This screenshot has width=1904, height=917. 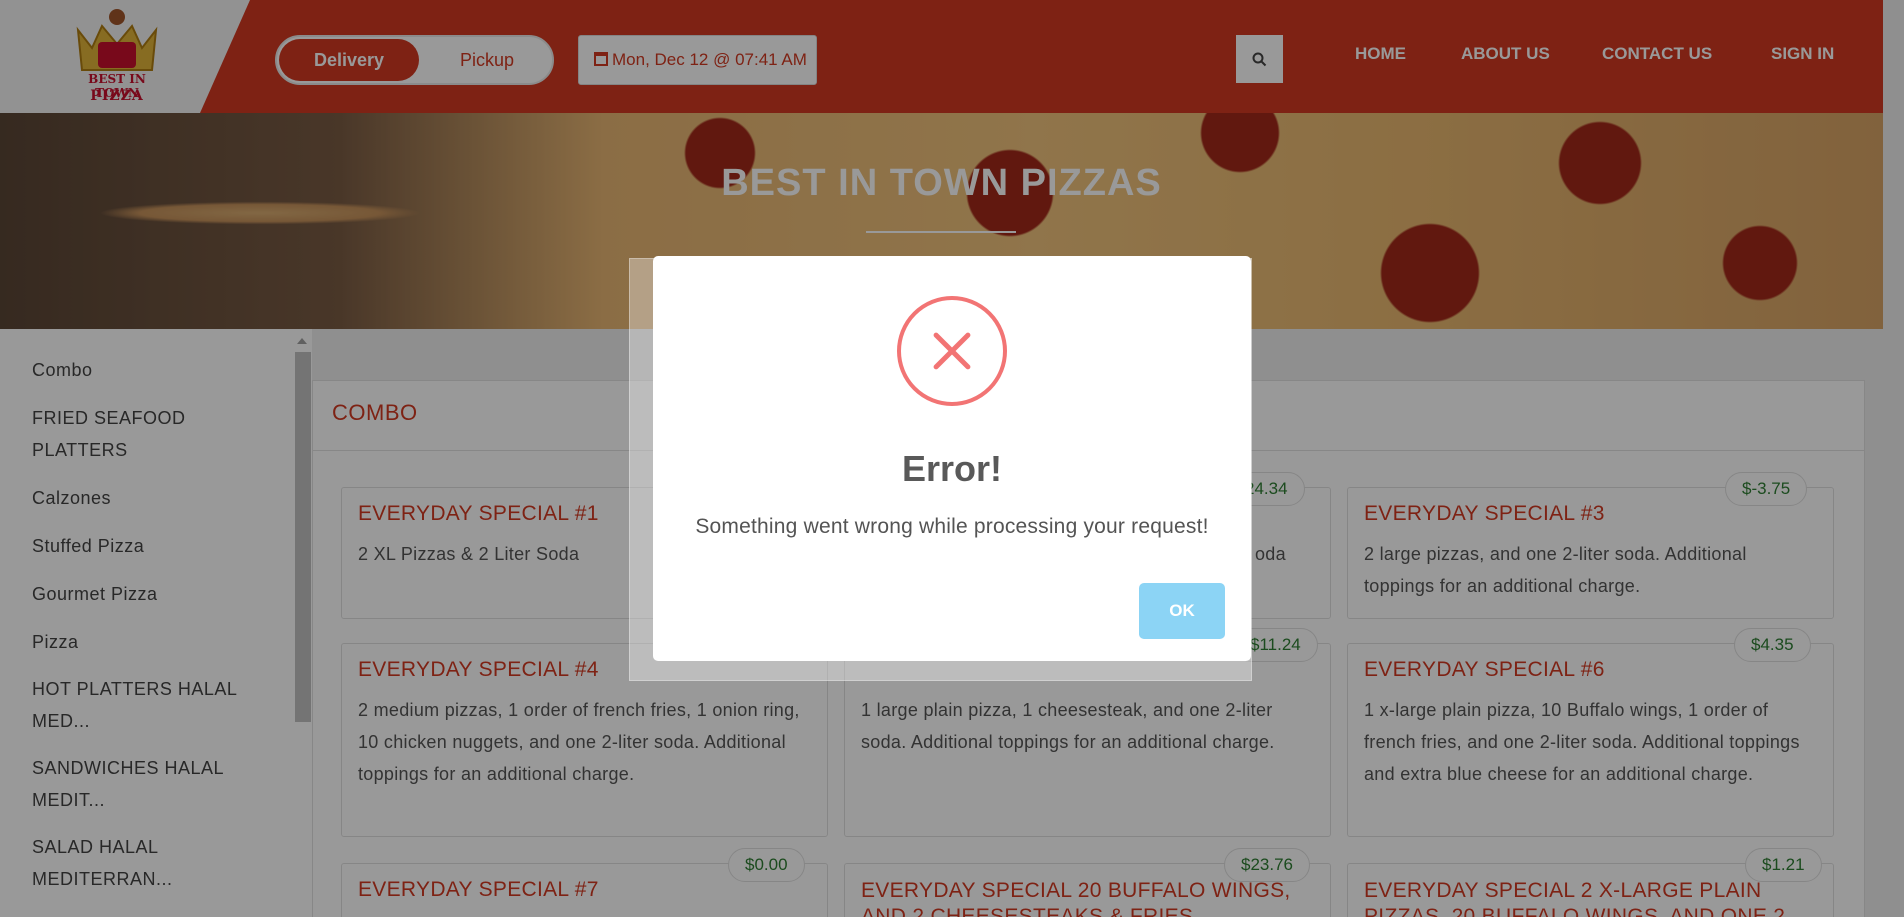 I want to click on dialog-title: Error!, so click(x=952, y=468).